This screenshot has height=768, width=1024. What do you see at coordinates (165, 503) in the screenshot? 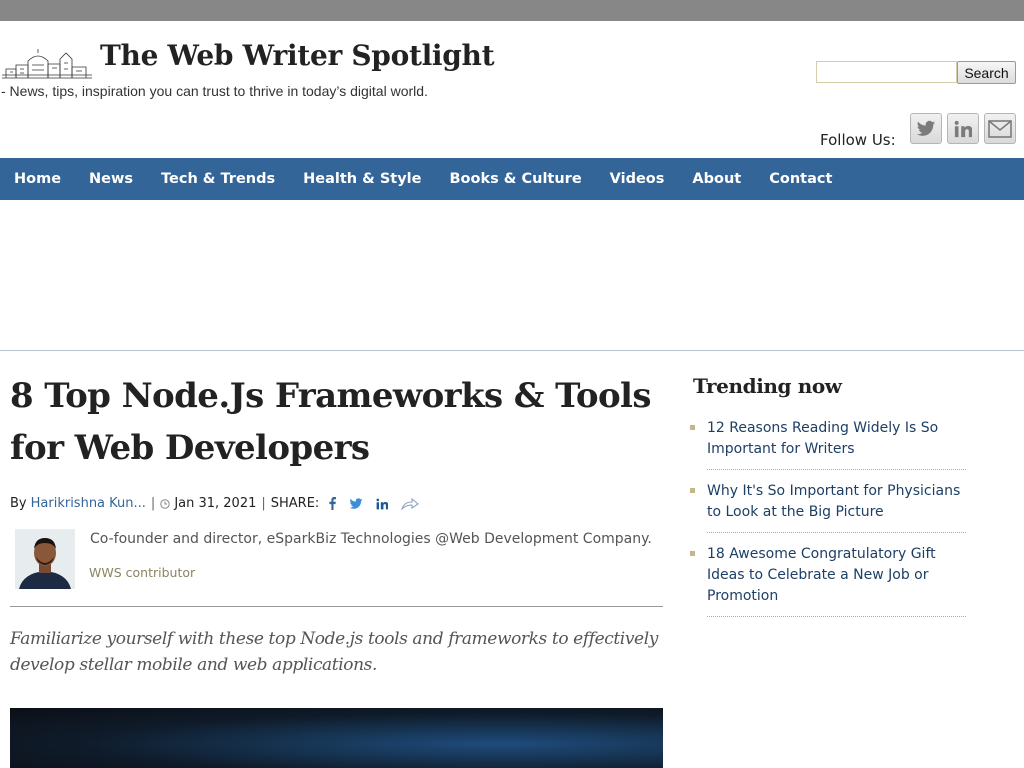
I see `clock-icon` at bounding box center [165, 503].